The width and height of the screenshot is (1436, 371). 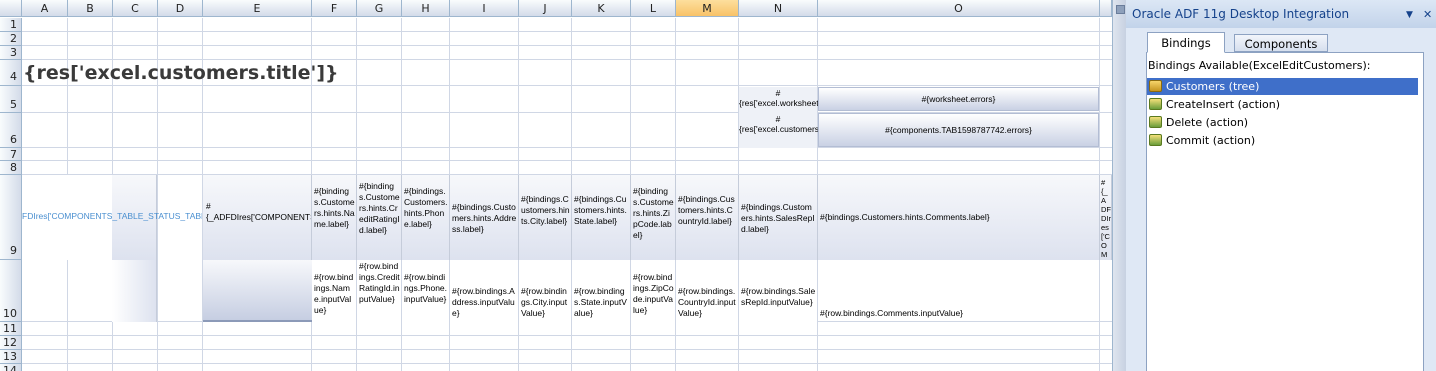 I want to click on column-header-d: D, so click(x=180, y=8).